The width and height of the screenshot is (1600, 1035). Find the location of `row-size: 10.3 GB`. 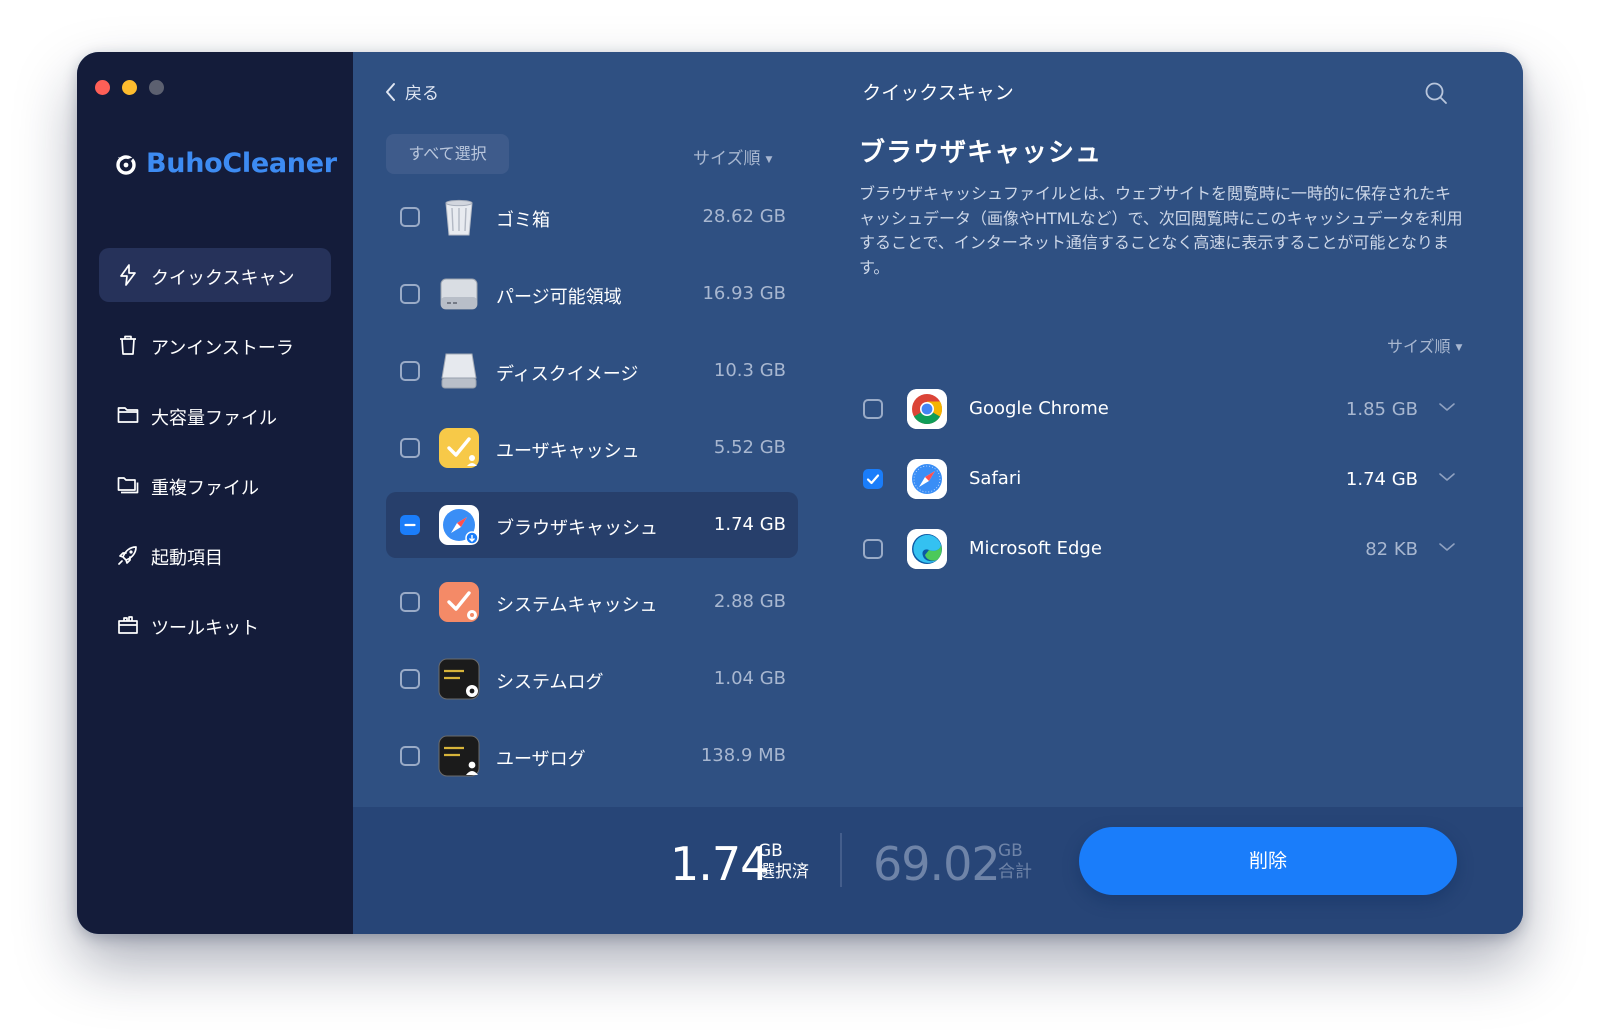

row-size: 10.3 GB is located at coordinates (749, 370).